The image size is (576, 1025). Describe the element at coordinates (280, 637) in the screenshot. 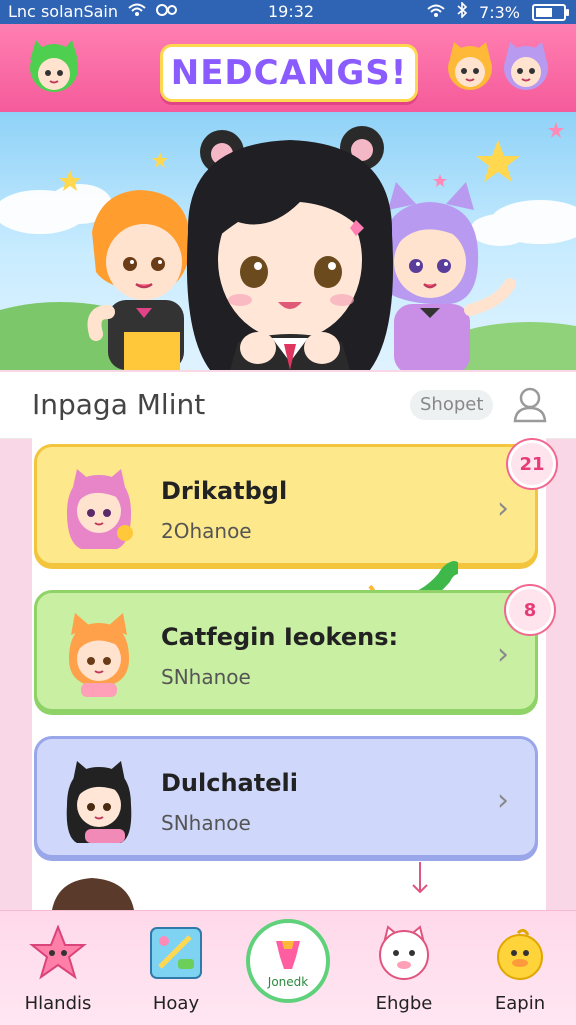

I see `card-title: Catfegin Ieokens:` at that location.